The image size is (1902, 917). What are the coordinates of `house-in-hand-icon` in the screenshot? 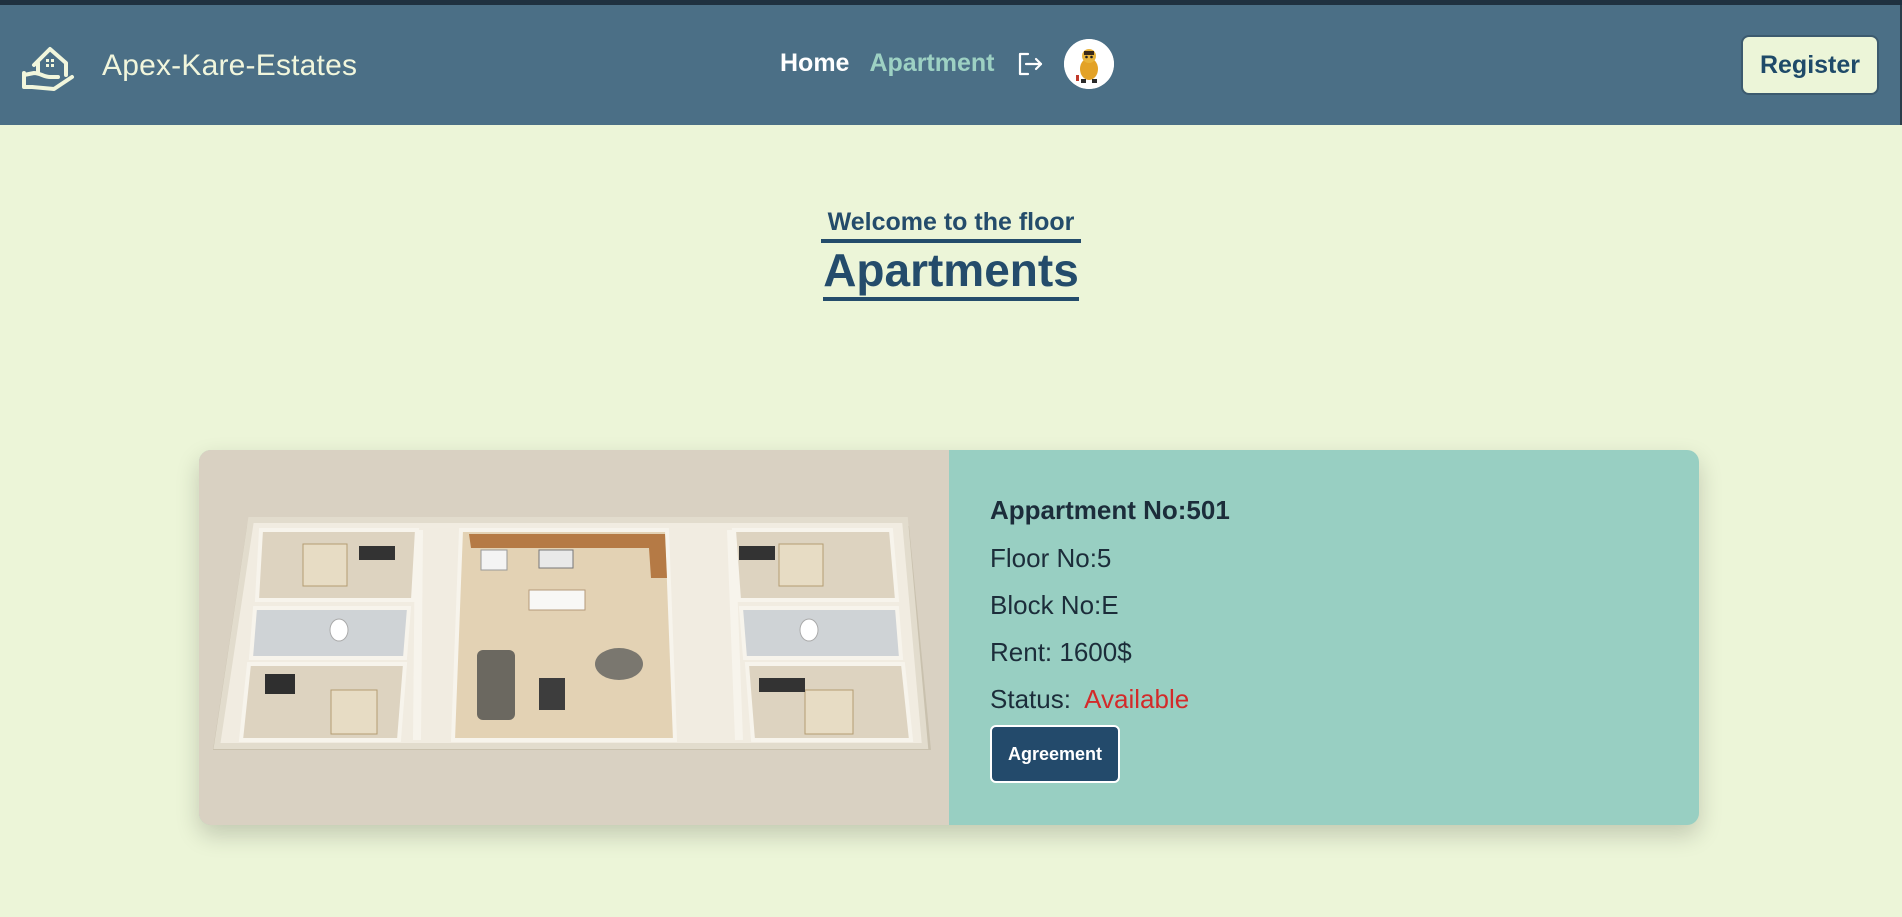 It's located at (48, 69).